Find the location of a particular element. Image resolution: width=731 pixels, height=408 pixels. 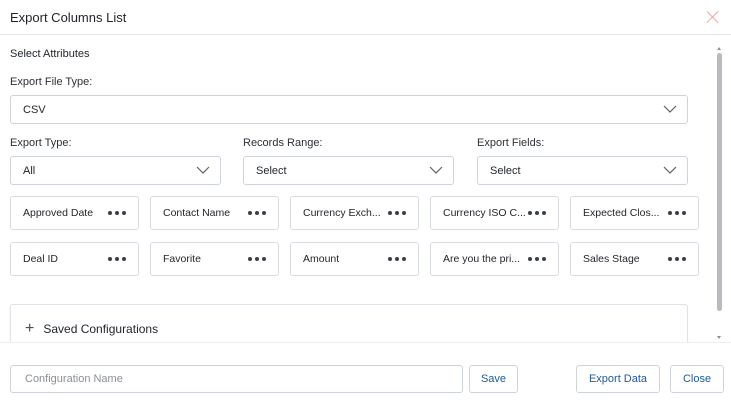

section-title: Select Attributes is located at coordinates (50, 54).